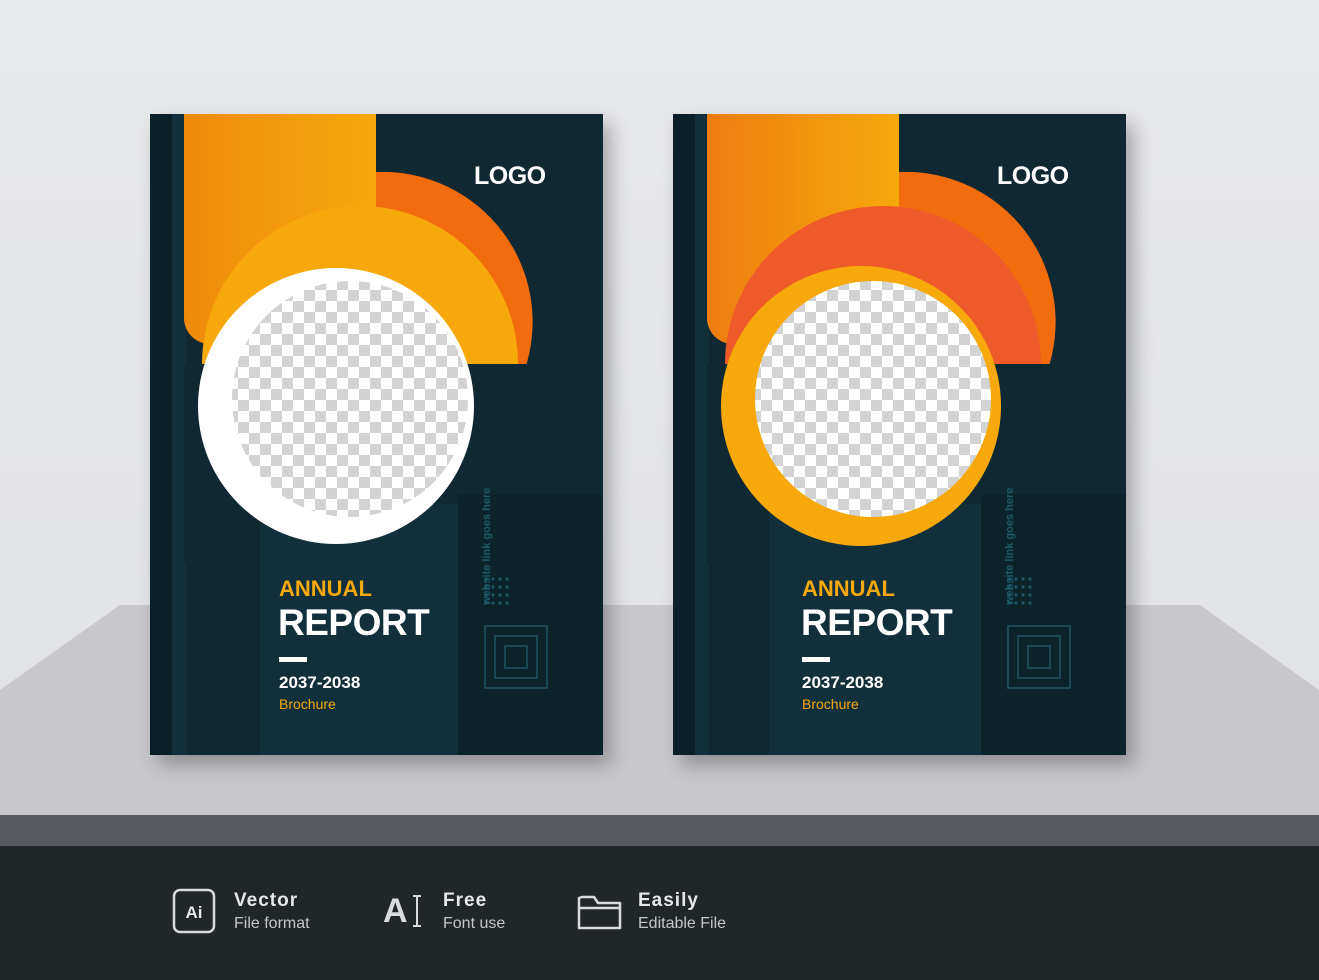 The width and height of the screenshot is (1319, 980). Describe the element at coordinates (682, 923) in the screenshot. I see `feature-subtitle: Editable File` at that location.